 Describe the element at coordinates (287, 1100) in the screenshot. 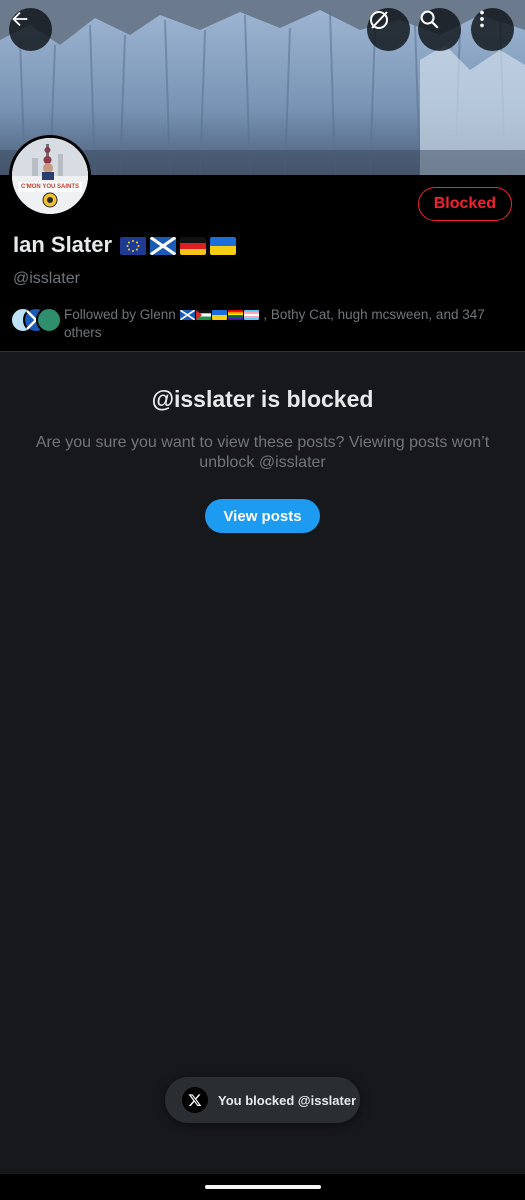

I see `toast-text: You blocked @isslater` at that location.